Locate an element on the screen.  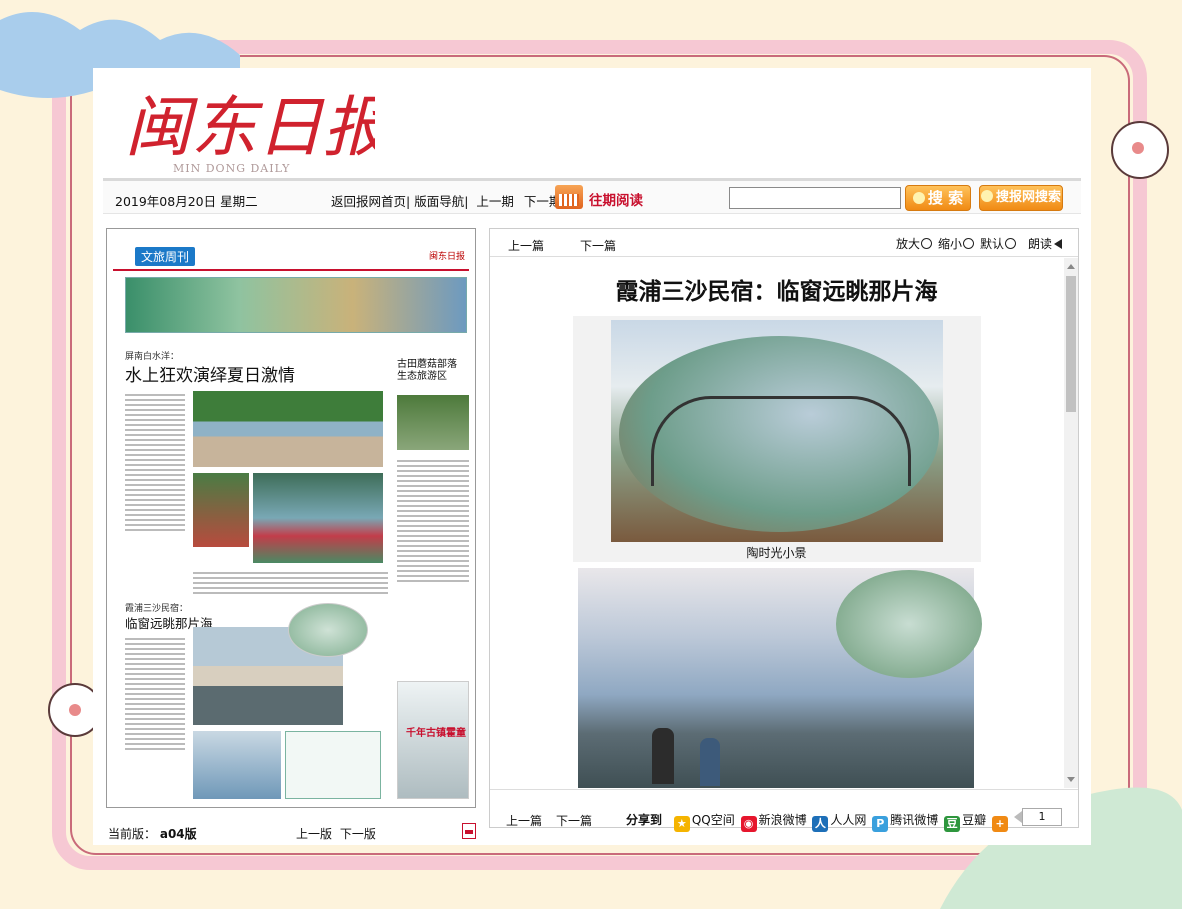
page-prev-next: 上一版 下一版 is located at coordinates (336, 833).